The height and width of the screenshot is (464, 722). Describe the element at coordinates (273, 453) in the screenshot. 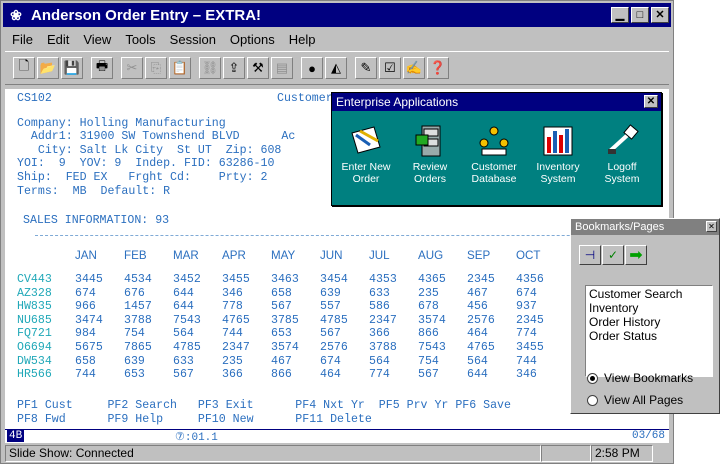

I see `status-text: Slide Show: Connected` at that location.